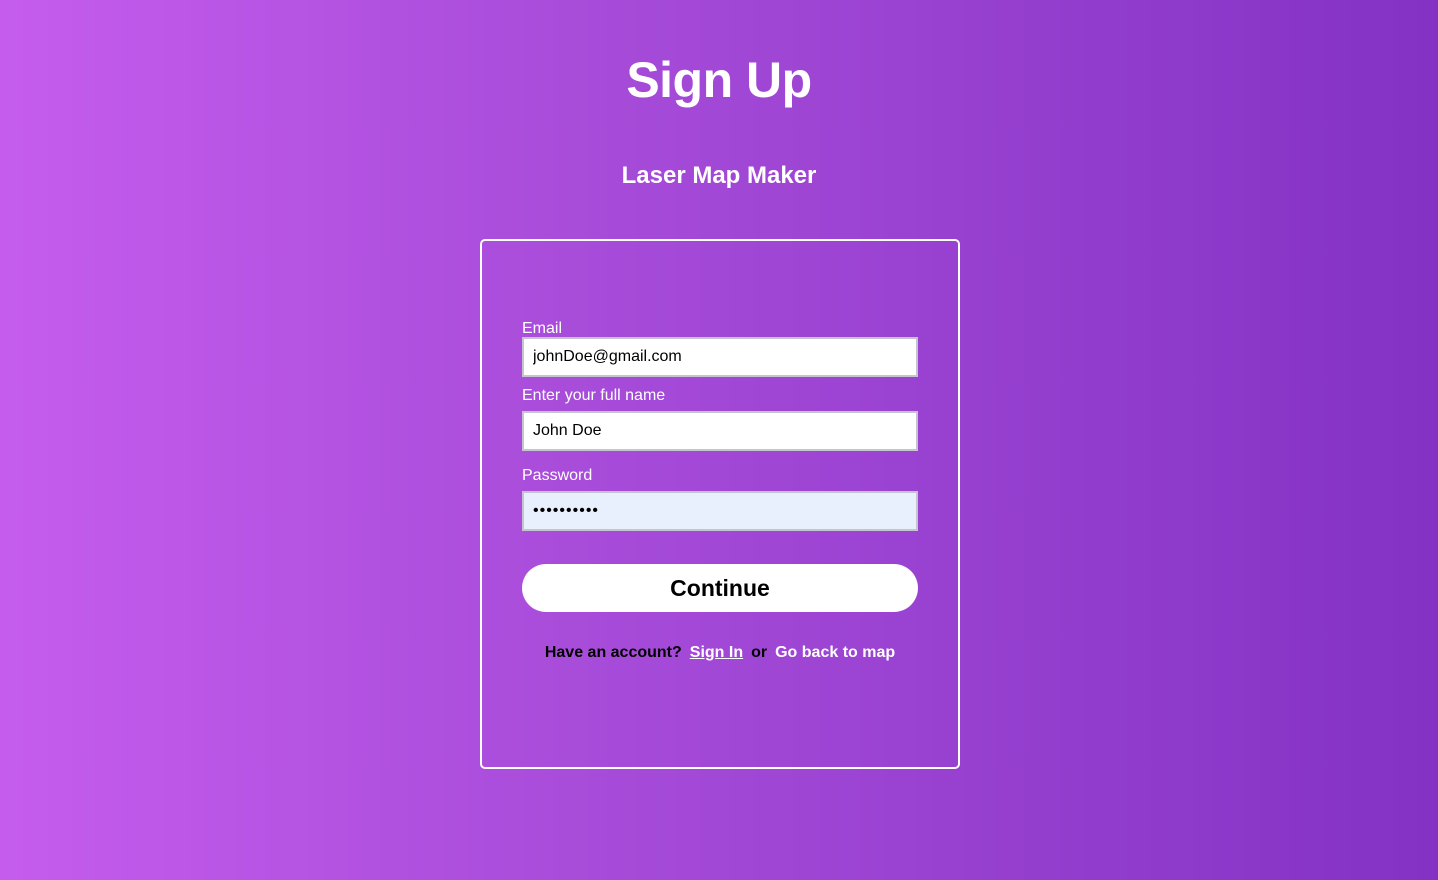  Describe the element at coordinates (557, 475) in the screenshot. I see `password-label: Password` at that location.